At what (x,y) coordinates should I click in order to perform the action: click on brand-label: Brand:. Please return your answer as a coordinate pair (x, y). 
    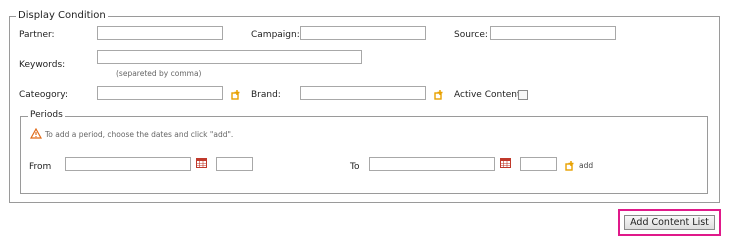
    Looking at the image, I should click on (266, 95).